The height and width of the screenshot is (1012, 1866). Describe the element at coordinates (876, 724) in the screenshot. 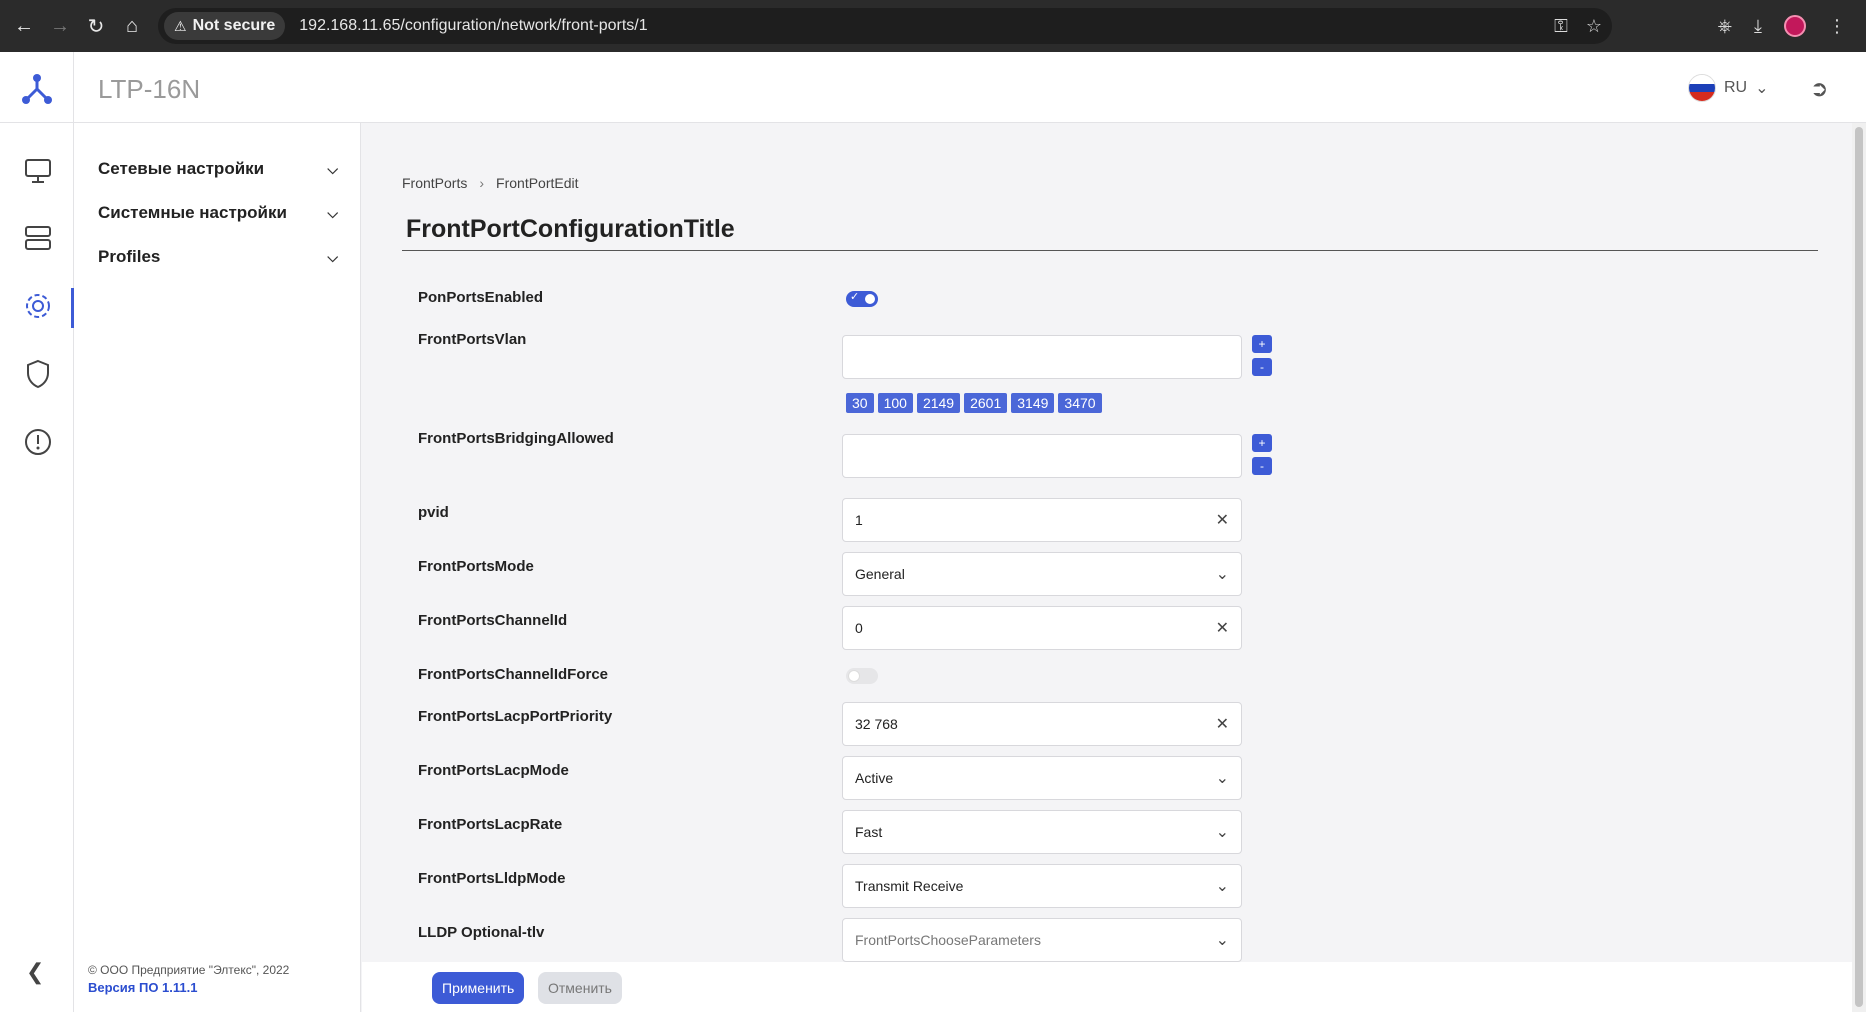

I see `lacp-port-priority-value: 32 768` at that location.